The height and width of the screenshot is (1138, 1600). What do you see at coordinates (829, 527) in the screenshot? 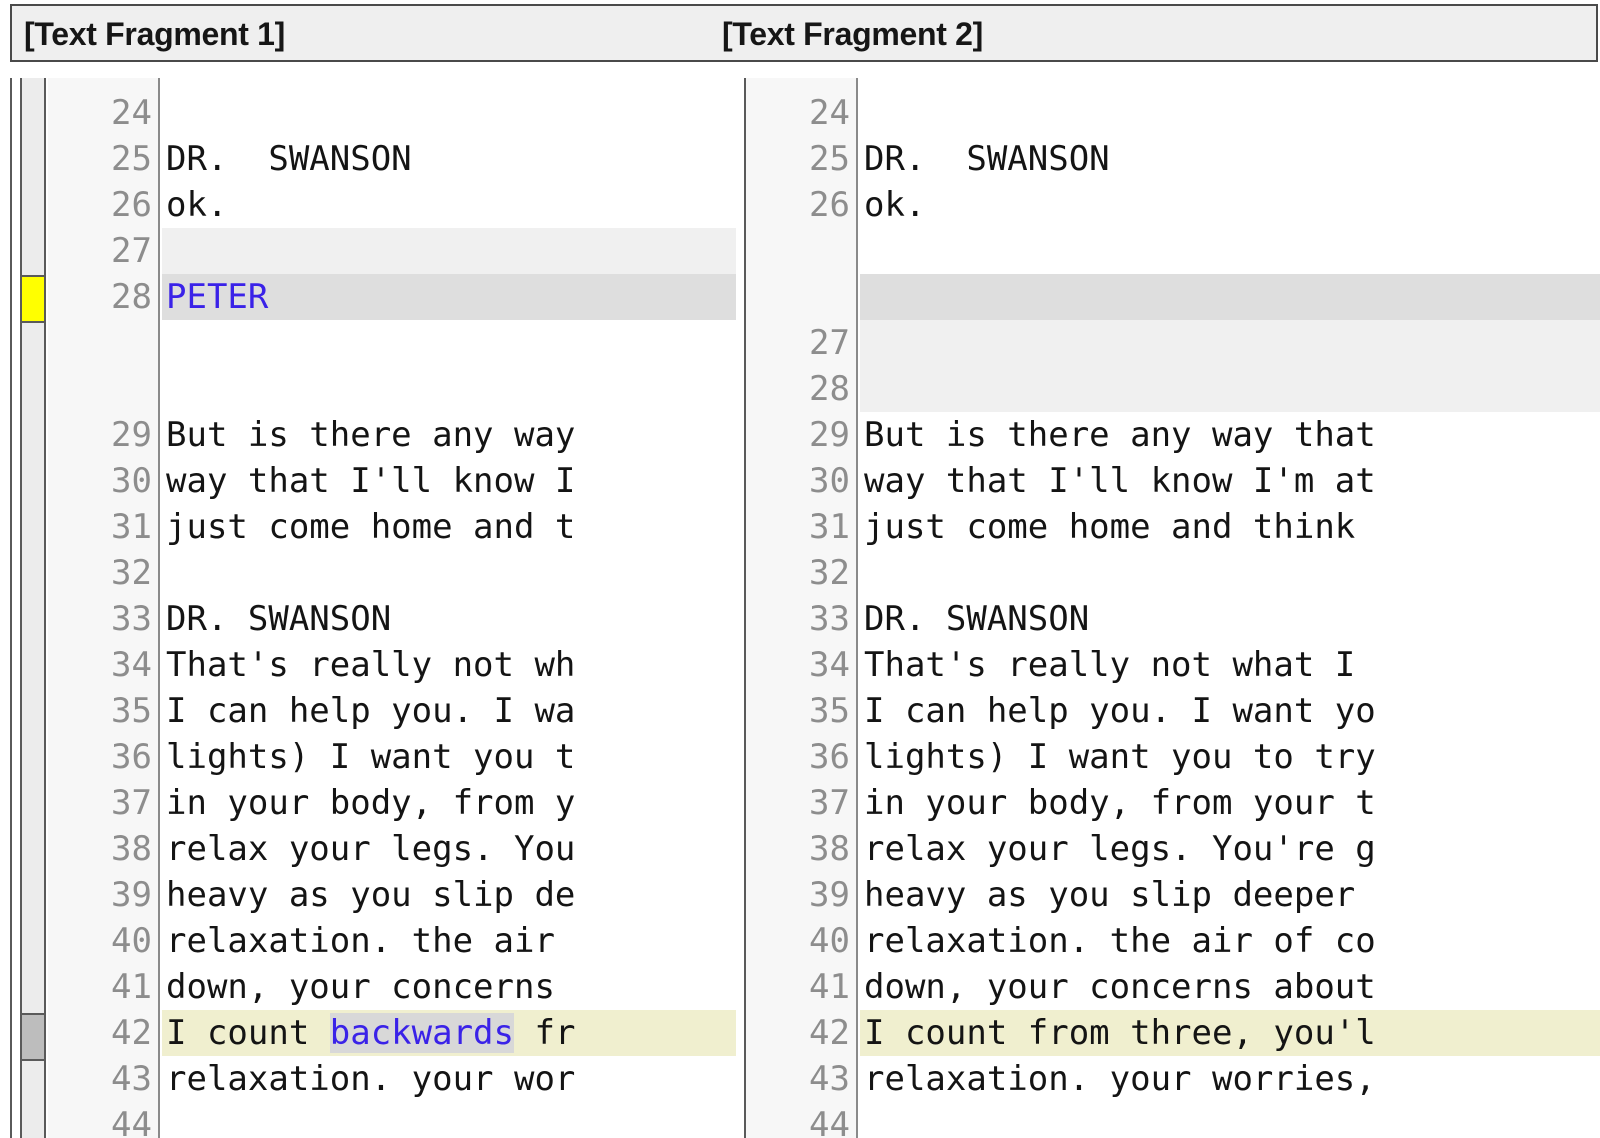
I see `line-number: 31` at bounding box center [829, 527].